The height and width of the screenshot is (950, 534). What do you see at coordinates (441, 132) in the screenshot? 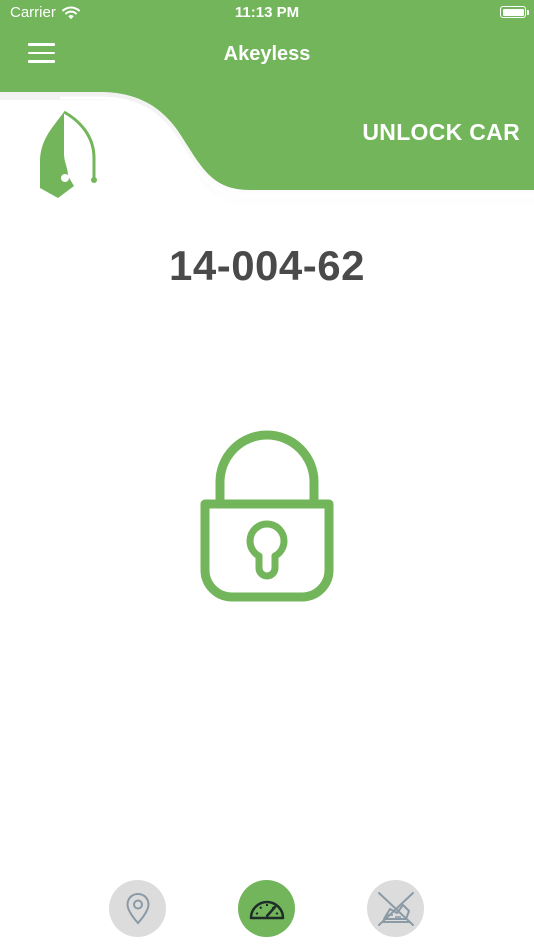
I see `page-action-title: UNLOCK CAR` at bounding box center [441, 132].